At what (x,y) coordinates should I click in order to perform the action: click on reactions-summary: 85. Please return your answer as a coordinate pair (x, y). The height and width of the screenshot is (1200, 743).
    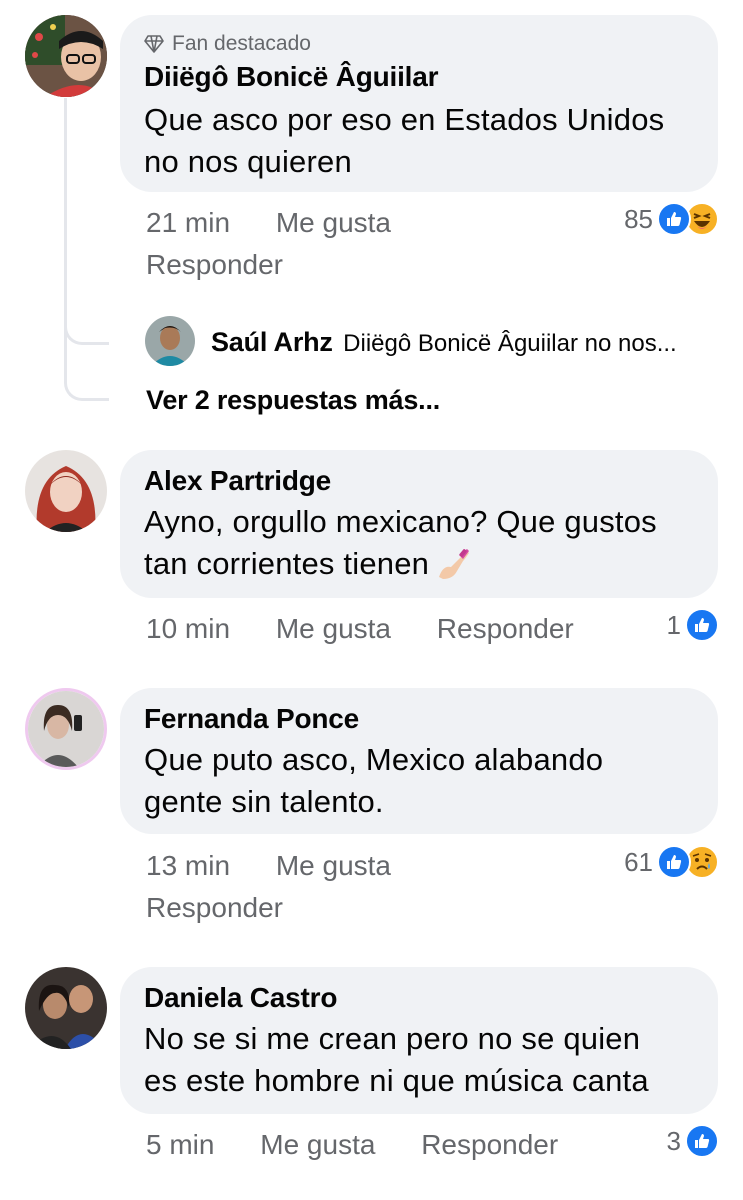
    Looking at the image, I should click on (671, 219).